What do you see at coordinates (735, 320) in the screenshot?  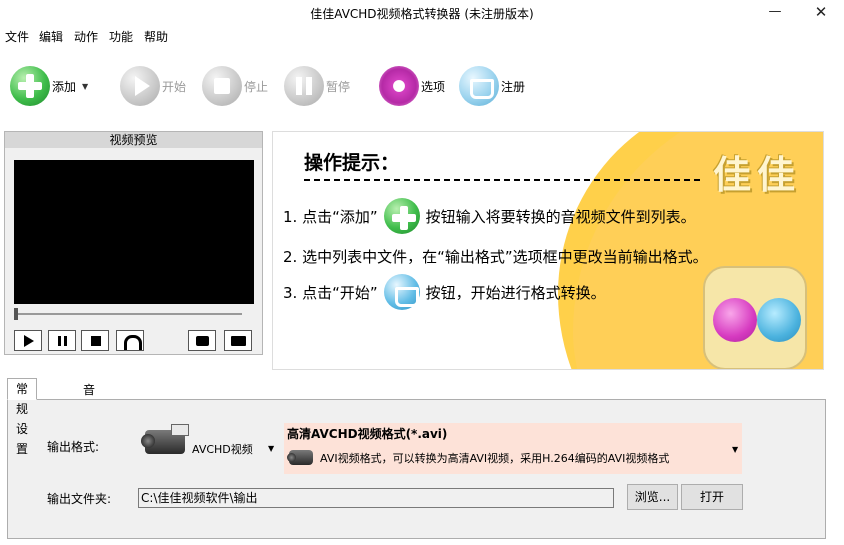 I see `mascot-left-eye` at bounding box center [735, 320].